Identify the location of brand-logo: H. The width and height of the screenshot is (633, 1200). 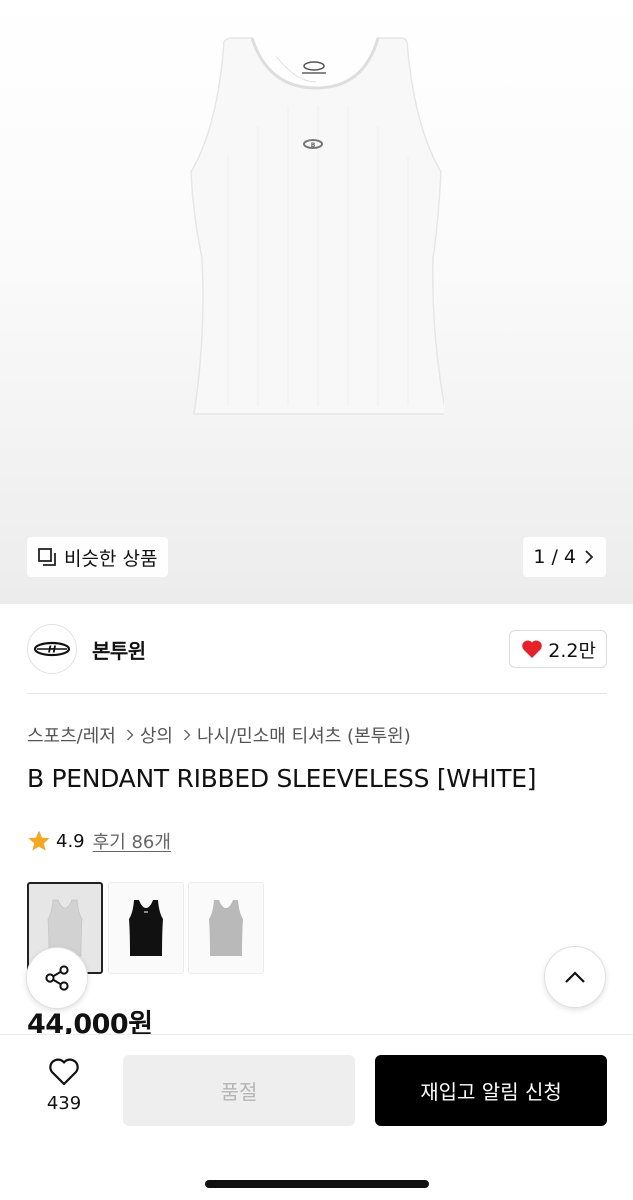
(52, 649).